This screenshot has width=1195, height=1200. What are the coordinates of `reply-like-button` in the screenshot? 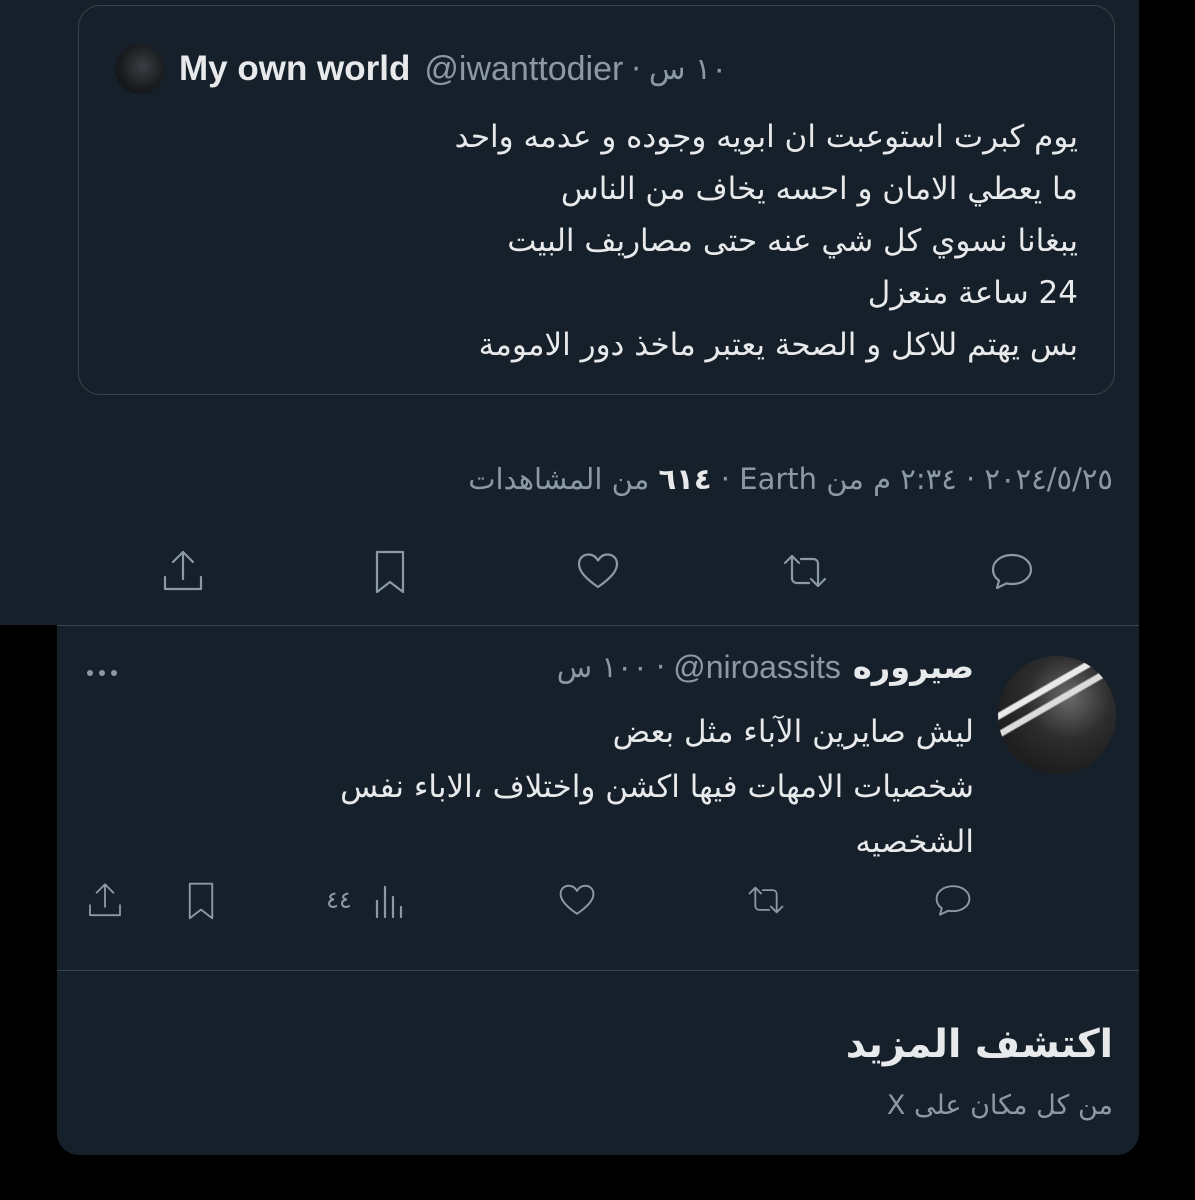 It's located at (577, 900).